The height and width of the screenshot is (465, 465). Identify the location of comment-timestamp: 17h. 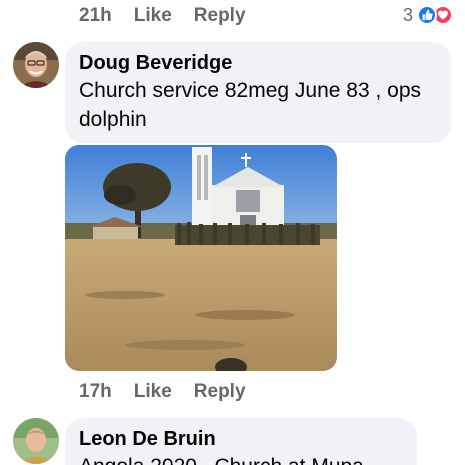
(95, 392).